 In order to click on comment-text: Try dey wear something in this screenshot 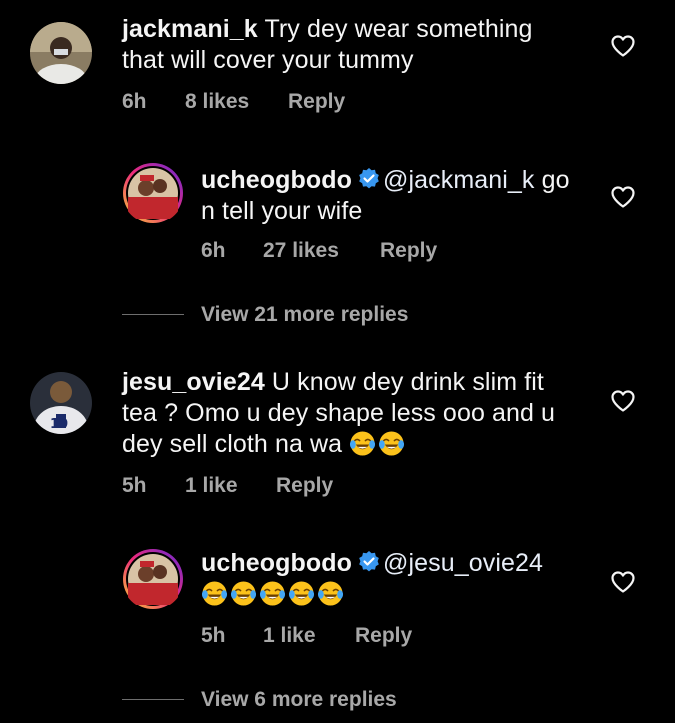, I will do `click(398, 29)`.